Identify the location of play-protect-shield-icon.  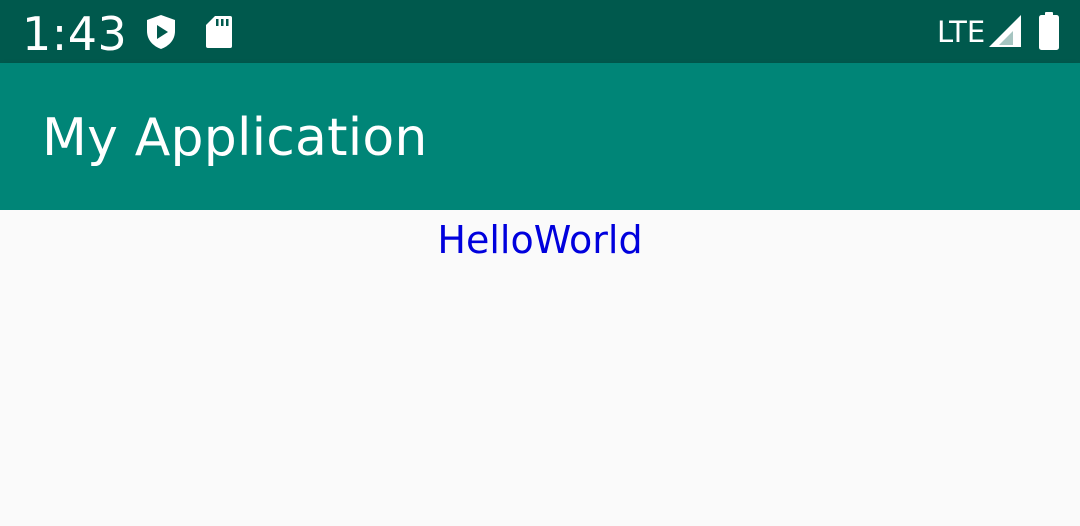
(161, 32).